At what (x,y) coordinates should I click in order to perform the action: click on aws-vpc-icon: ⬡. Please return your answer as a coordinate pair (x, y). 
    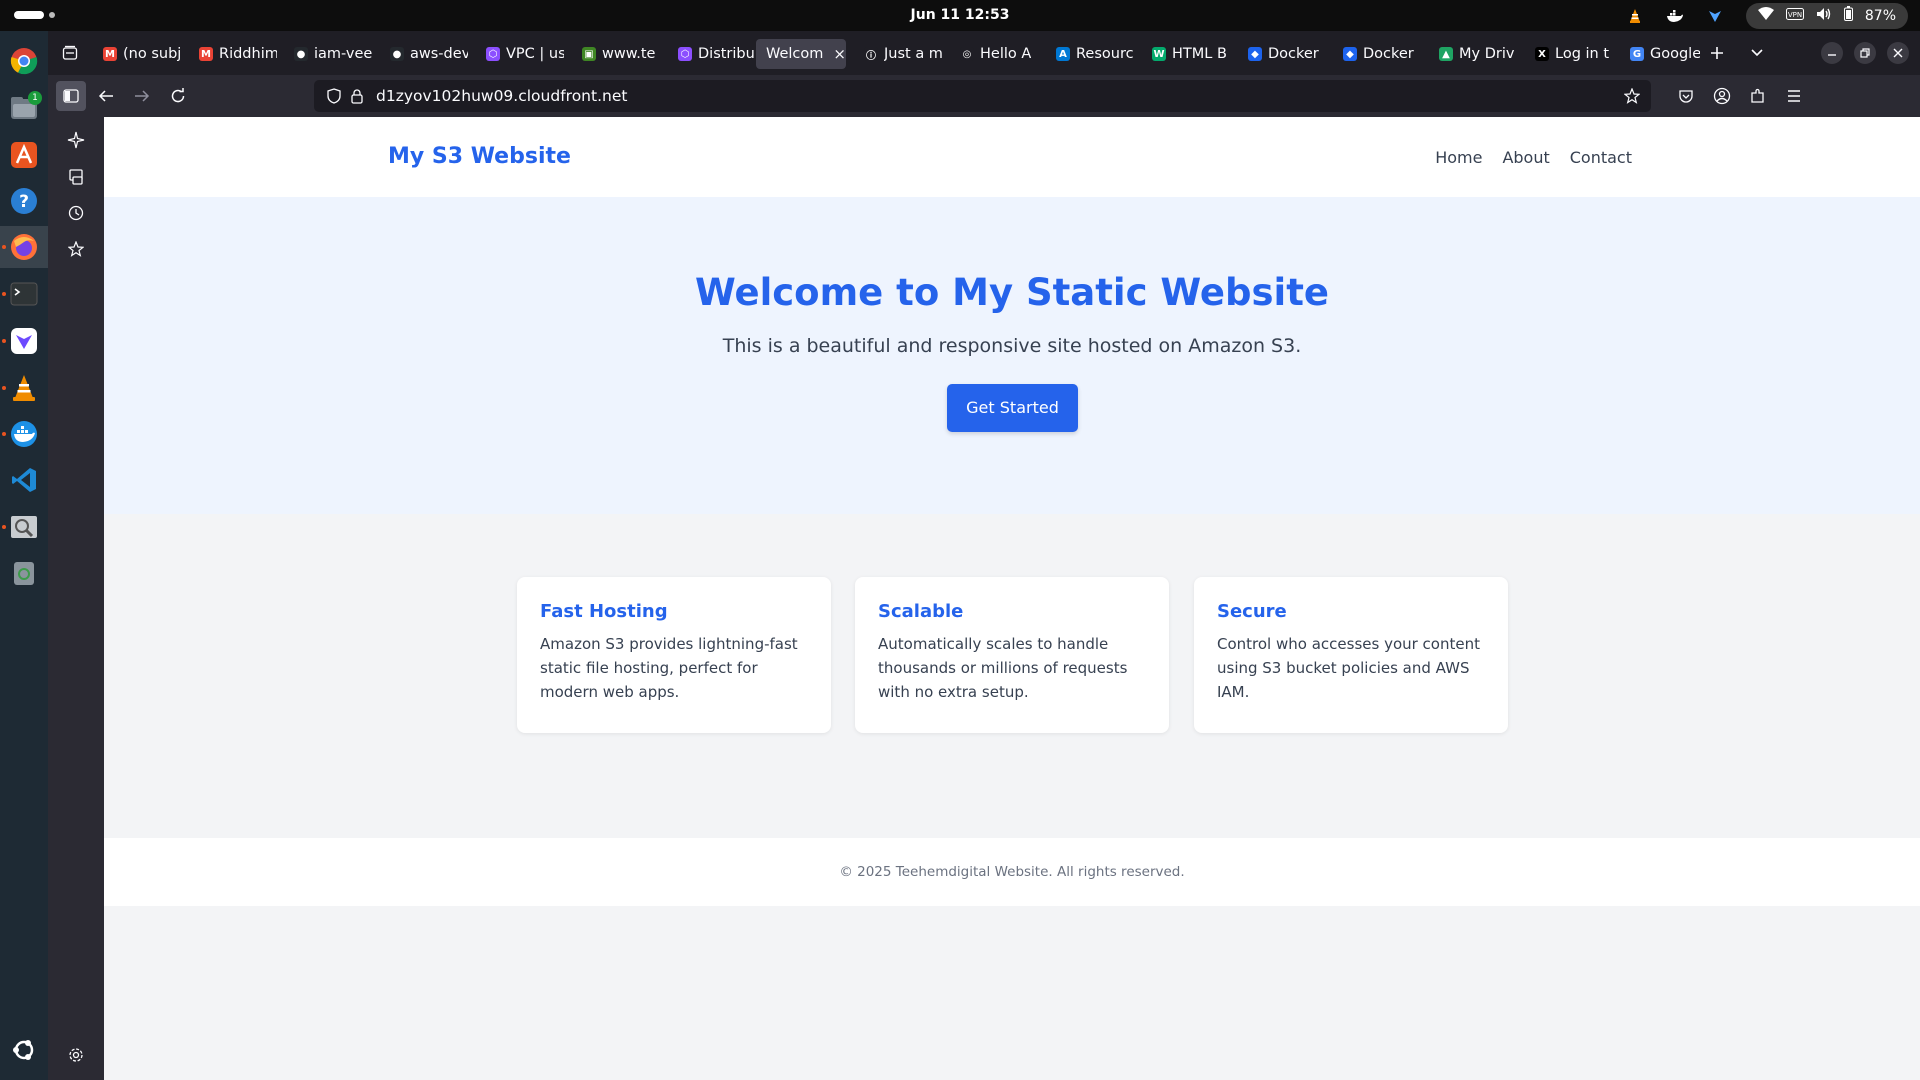
    Looking at the image, I should click on (493, 54).